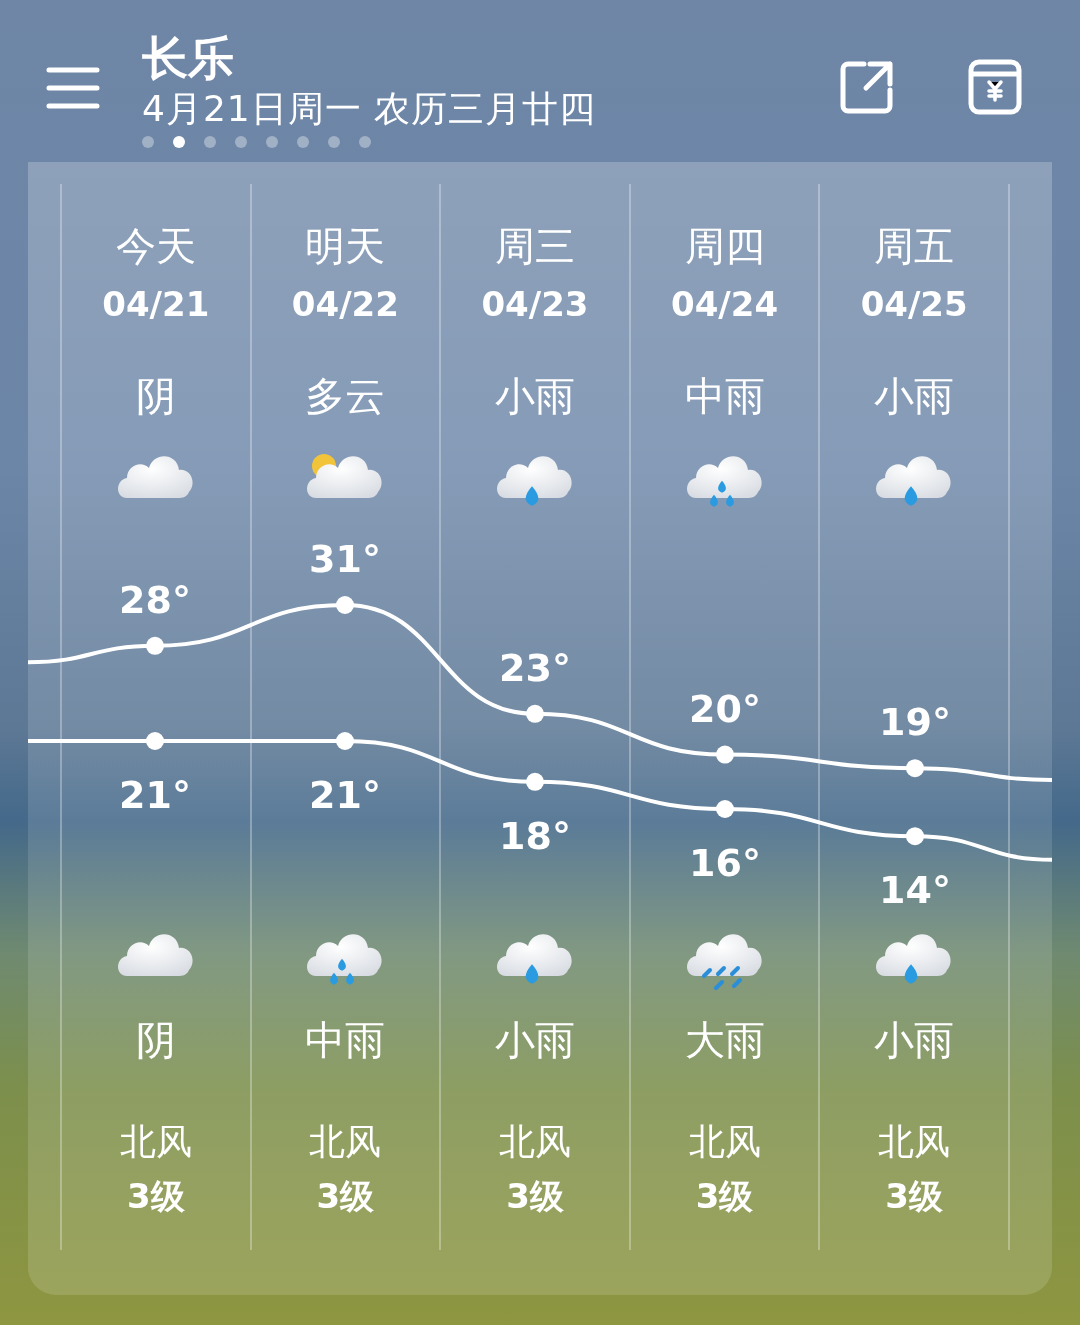 Image resolution: width=1080 pixels, height=1325 pixels. What do you see at coordinates (535, 667) in the screenshot?
I see `high-temperature: 23°` at bounding box center [535, 667].